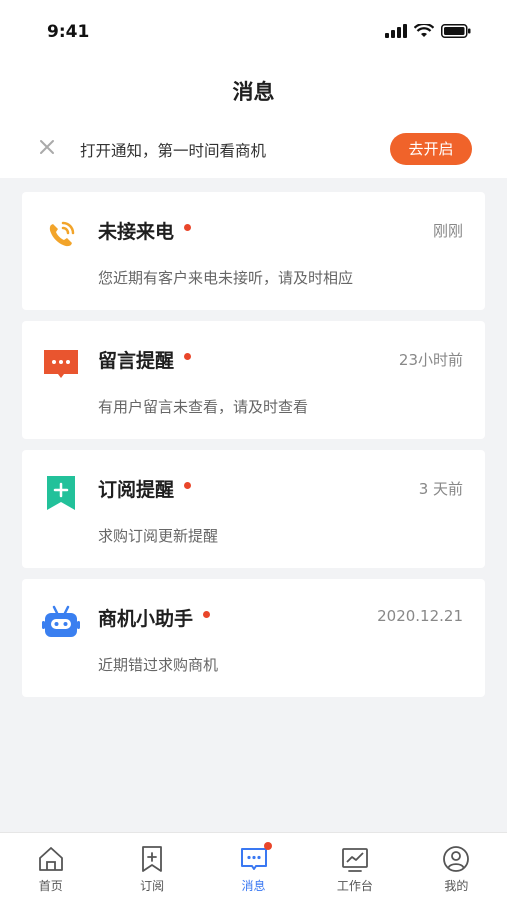  I want to click on message-description: 近期错过求购商机, so click(158, 665).